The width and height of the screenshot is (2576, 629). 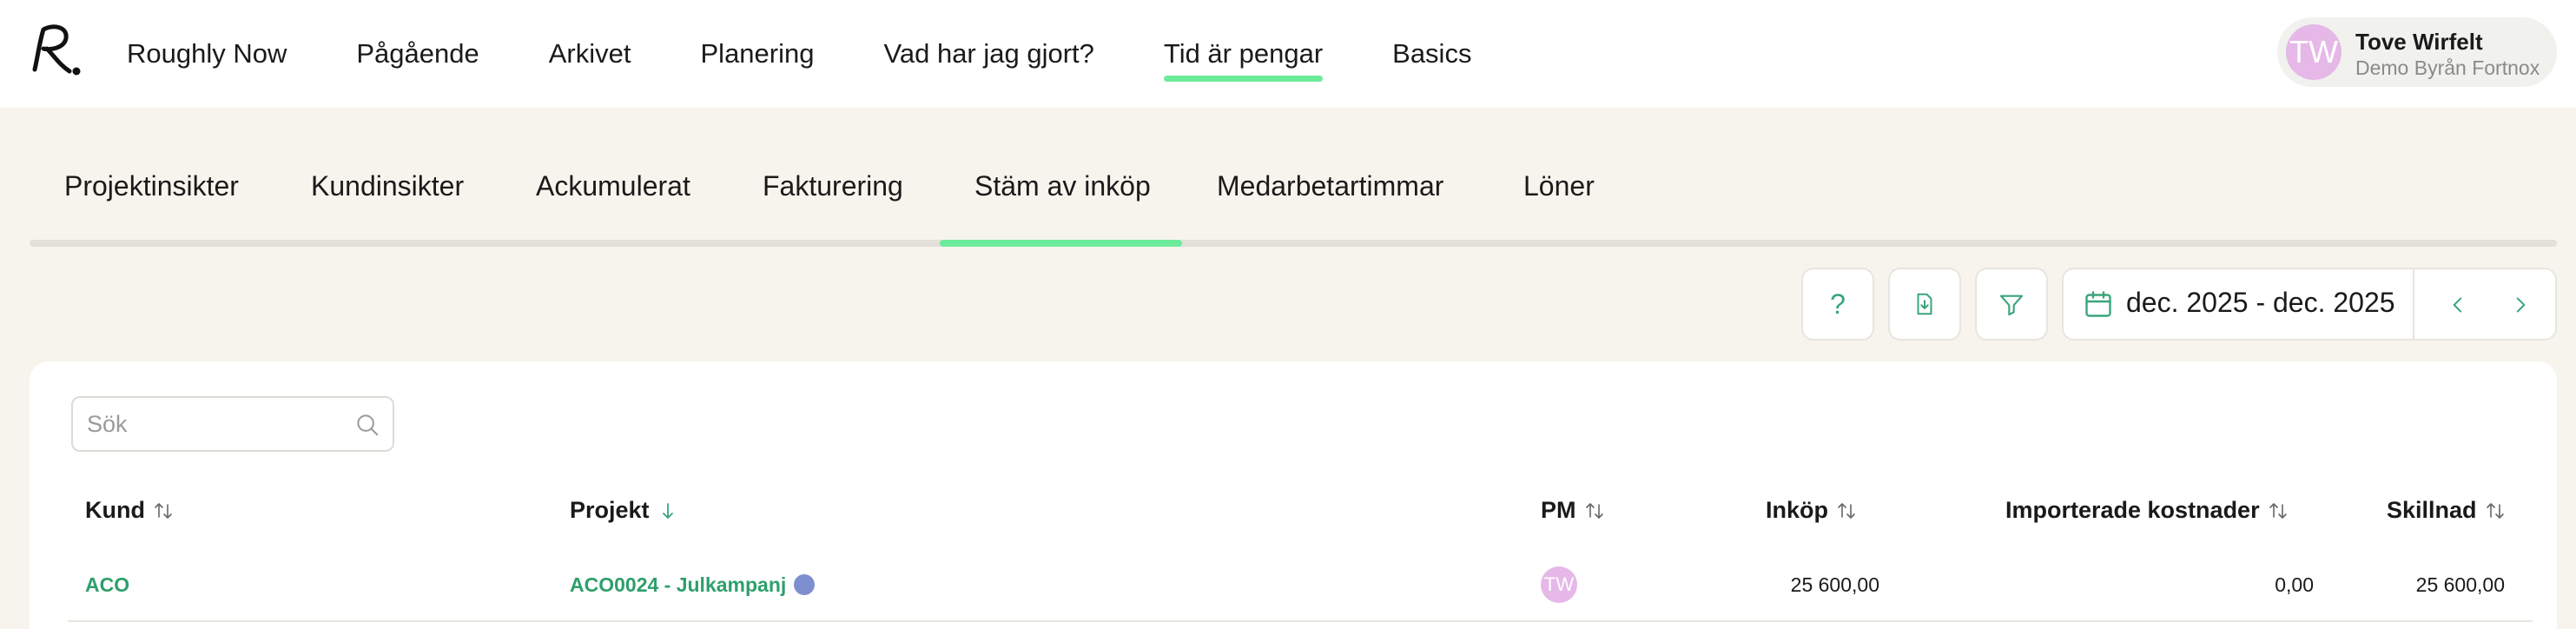 What do you see at coordinates (107, 585) in the screenshot?
I see `cell-kund-link: ACO` at bounding box center [107, 585].